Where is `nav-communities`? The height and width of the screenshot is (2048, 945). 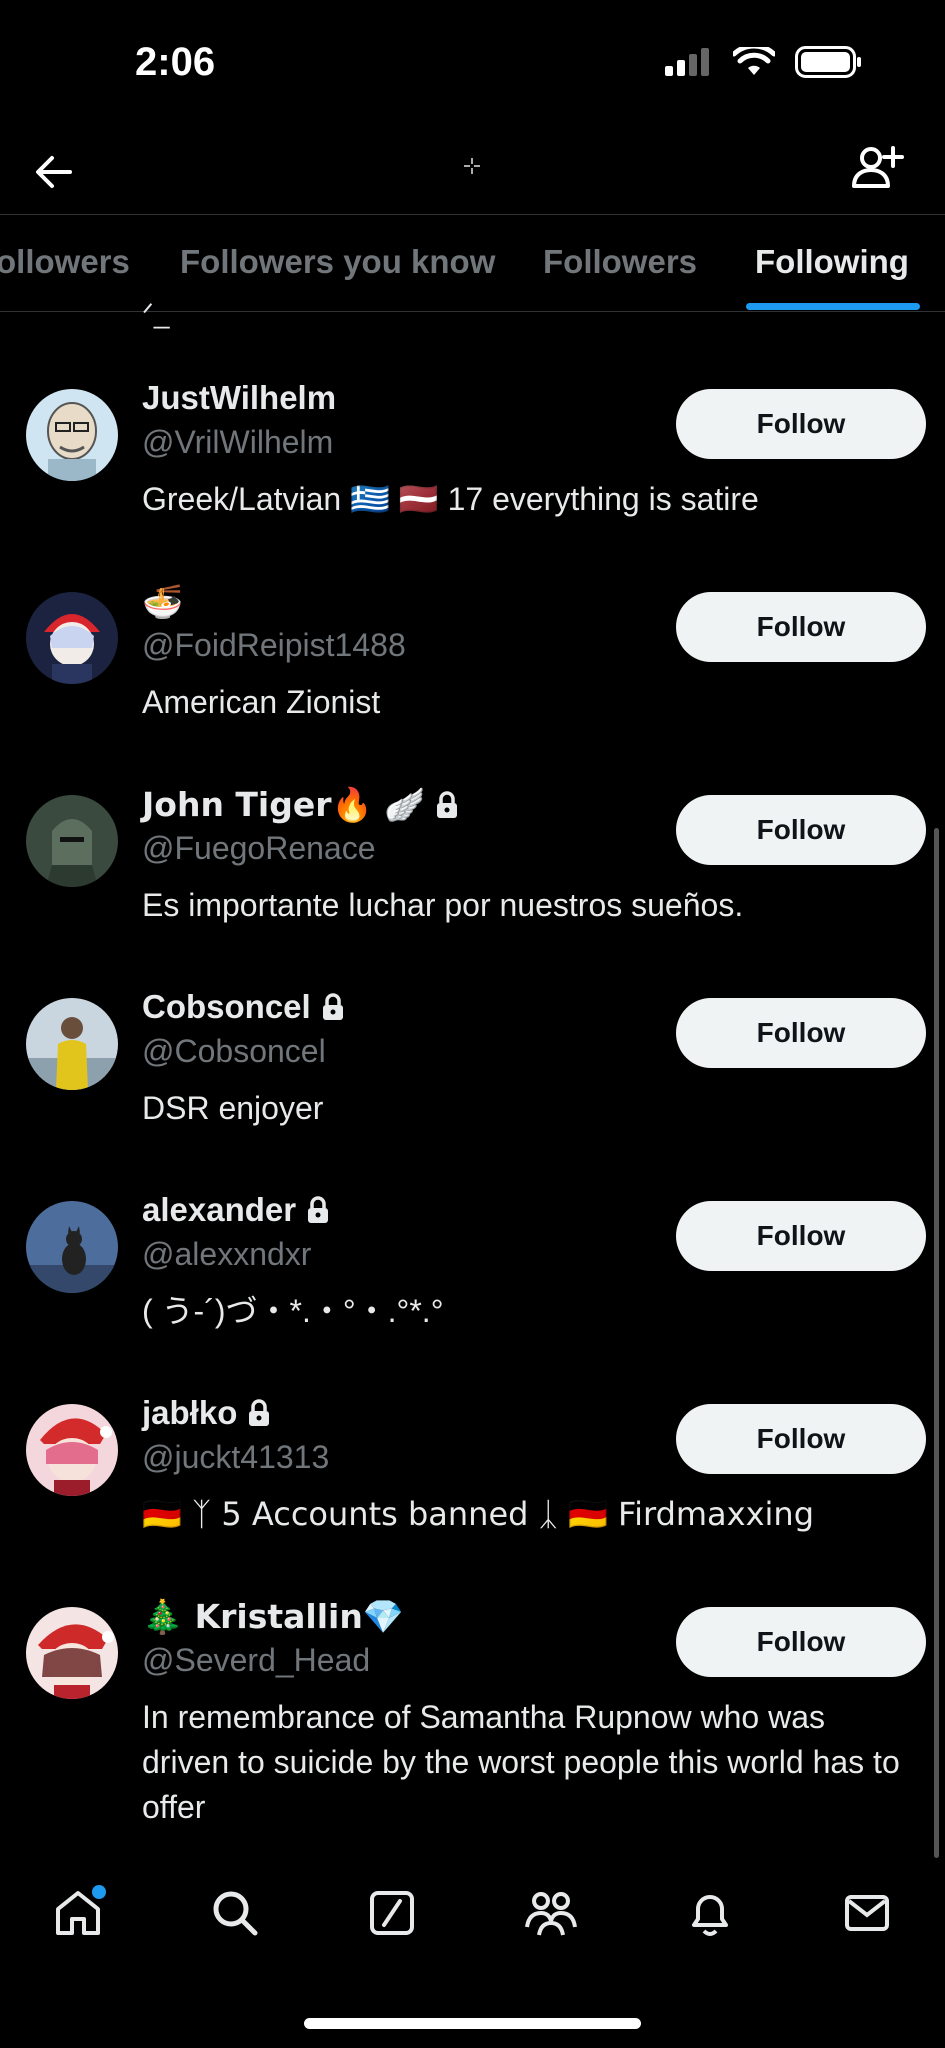 nav-communities is located at coordinates (551, 1915).